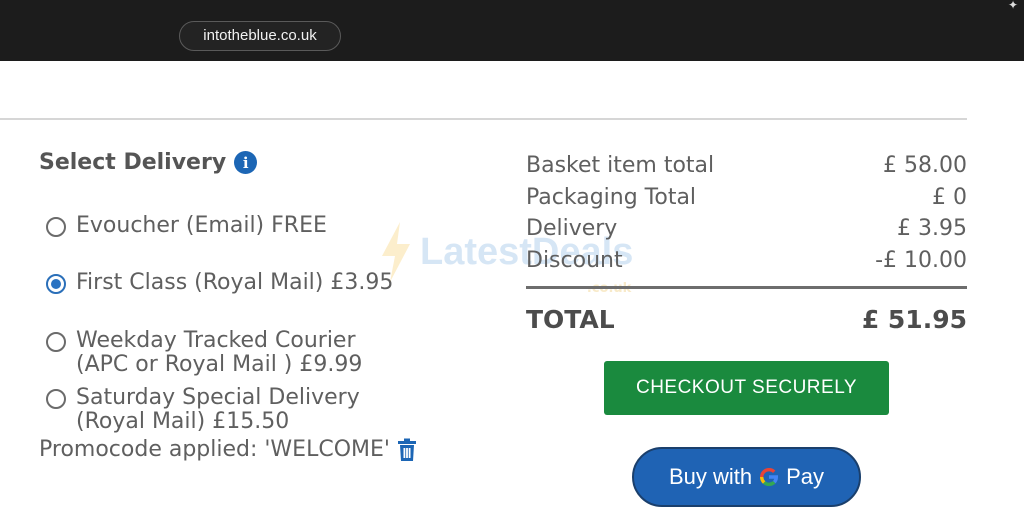 This screenshot has height=514, width=1024. Describe the element at coordinates (133, 162) in the screenshot. I see `page-title: Select Delivery` at that location.